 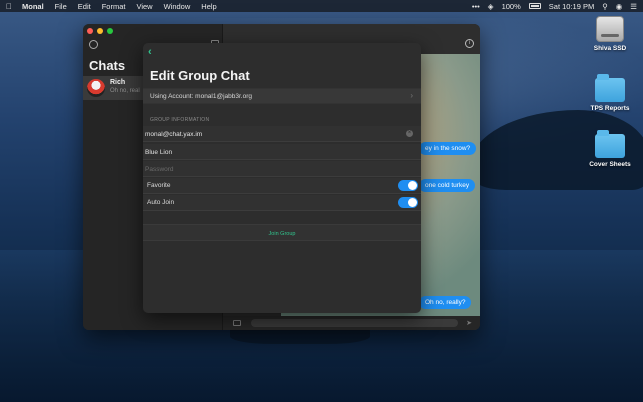 I want to click on desktop-folder-tps-reports: TPS Reports, so click(x=610, y=93).